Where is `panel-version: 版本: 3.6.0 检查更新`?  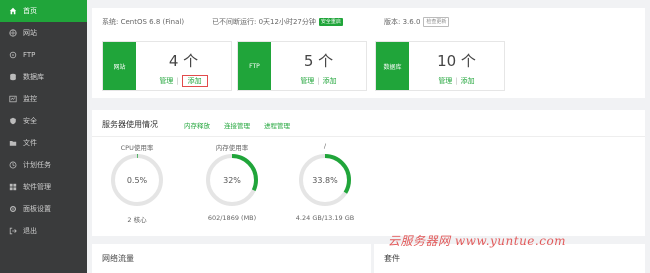 panel-version: 版本: 3.6.0 检查更新 is located at coordinates (417, 22).